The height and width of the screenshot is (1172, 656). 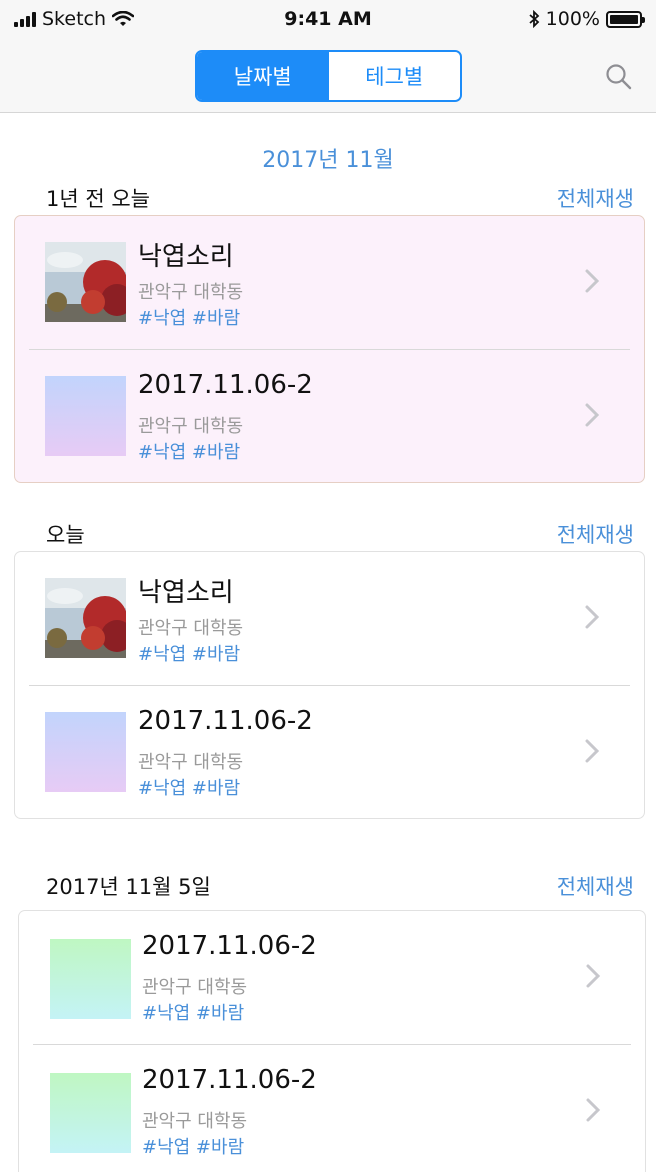 I want to click on battery-icon, so click(x=625, y=19).